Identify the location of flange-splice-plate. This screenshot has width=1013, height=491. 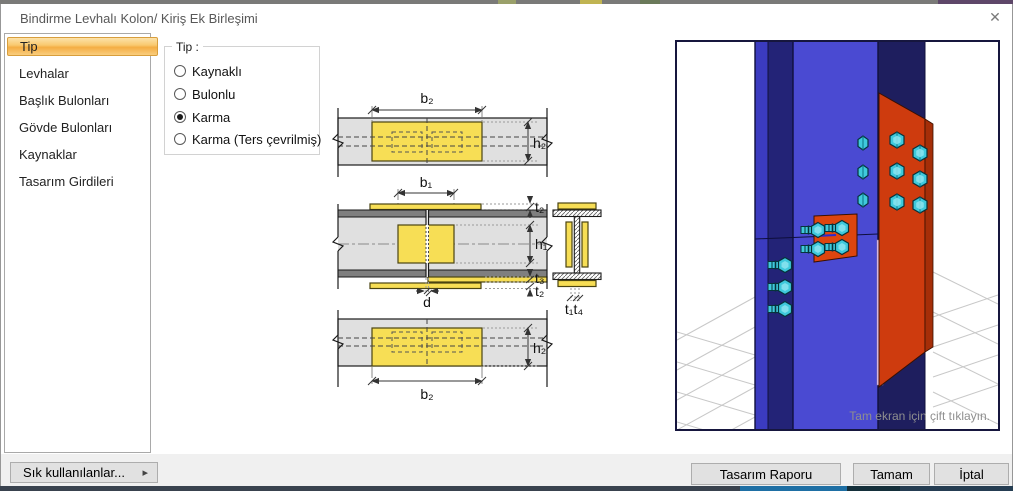
(906, 240).